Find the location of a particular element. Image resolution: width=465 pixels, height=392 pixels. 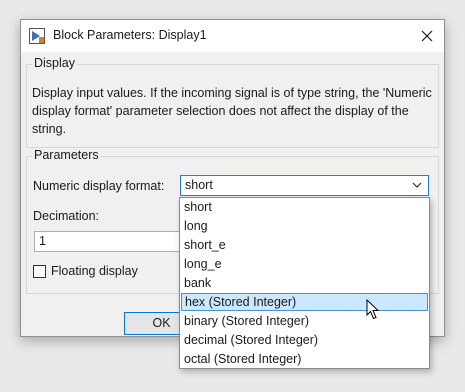

window-title: Block Parameters: Display1 is located at coordinates (130, 35).